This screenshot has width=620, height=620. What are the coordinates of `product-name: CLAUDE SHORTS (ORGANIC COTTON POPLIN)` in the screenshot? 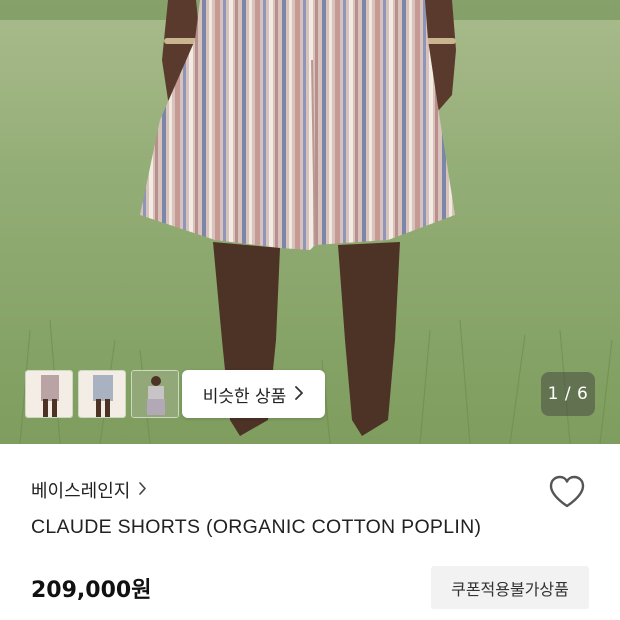 It's located at (256, 527).